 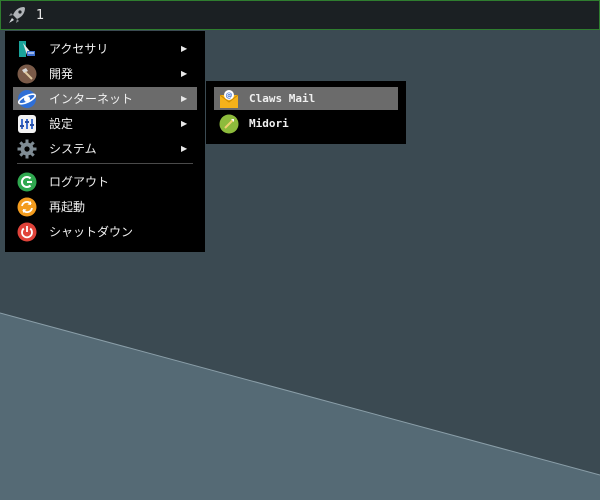 What do you see at coordinates (27, 182) in the screenshot?
I see `logout-icon` at bounding box center [27, 182].